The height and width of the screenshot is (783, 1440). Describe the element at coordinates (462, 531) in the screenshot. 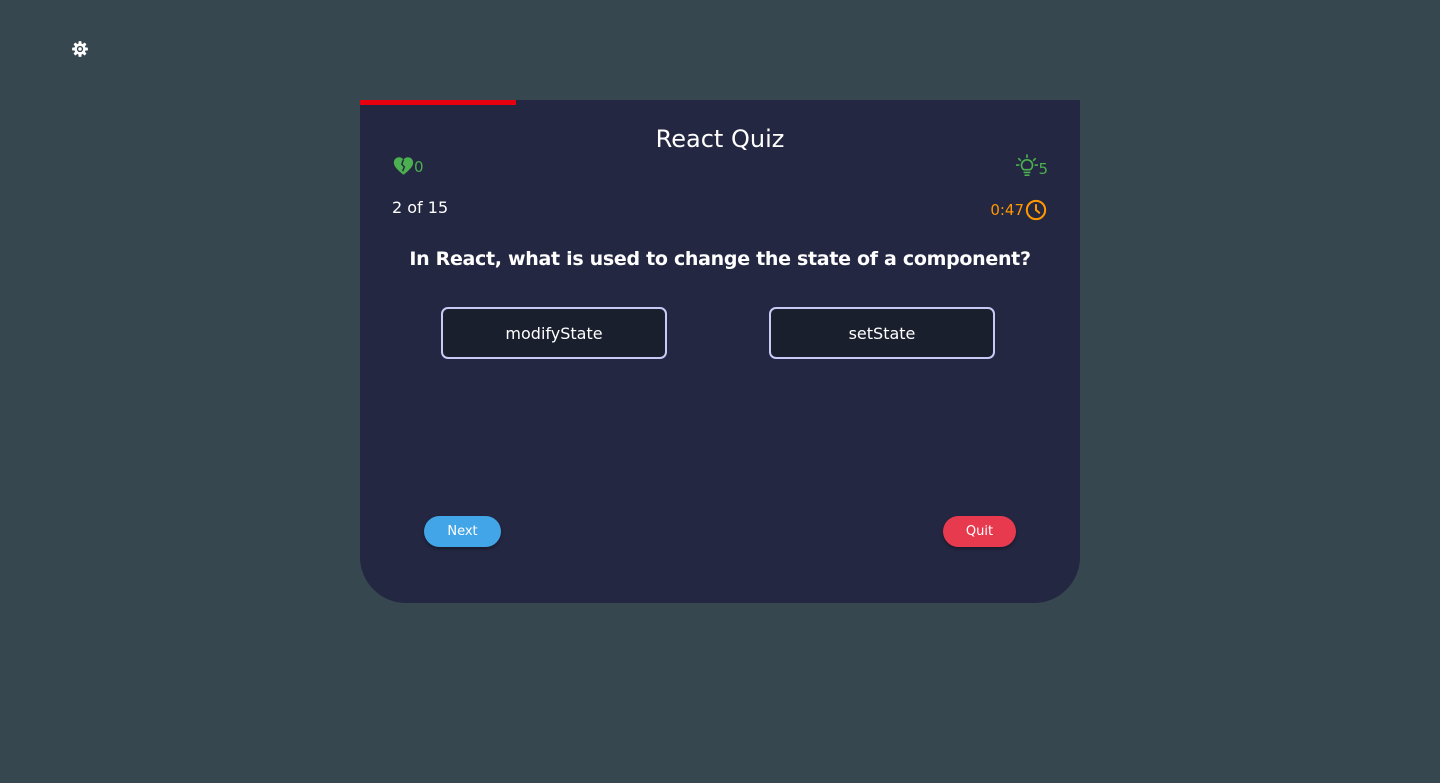

I see `next-button: Next` at that location.